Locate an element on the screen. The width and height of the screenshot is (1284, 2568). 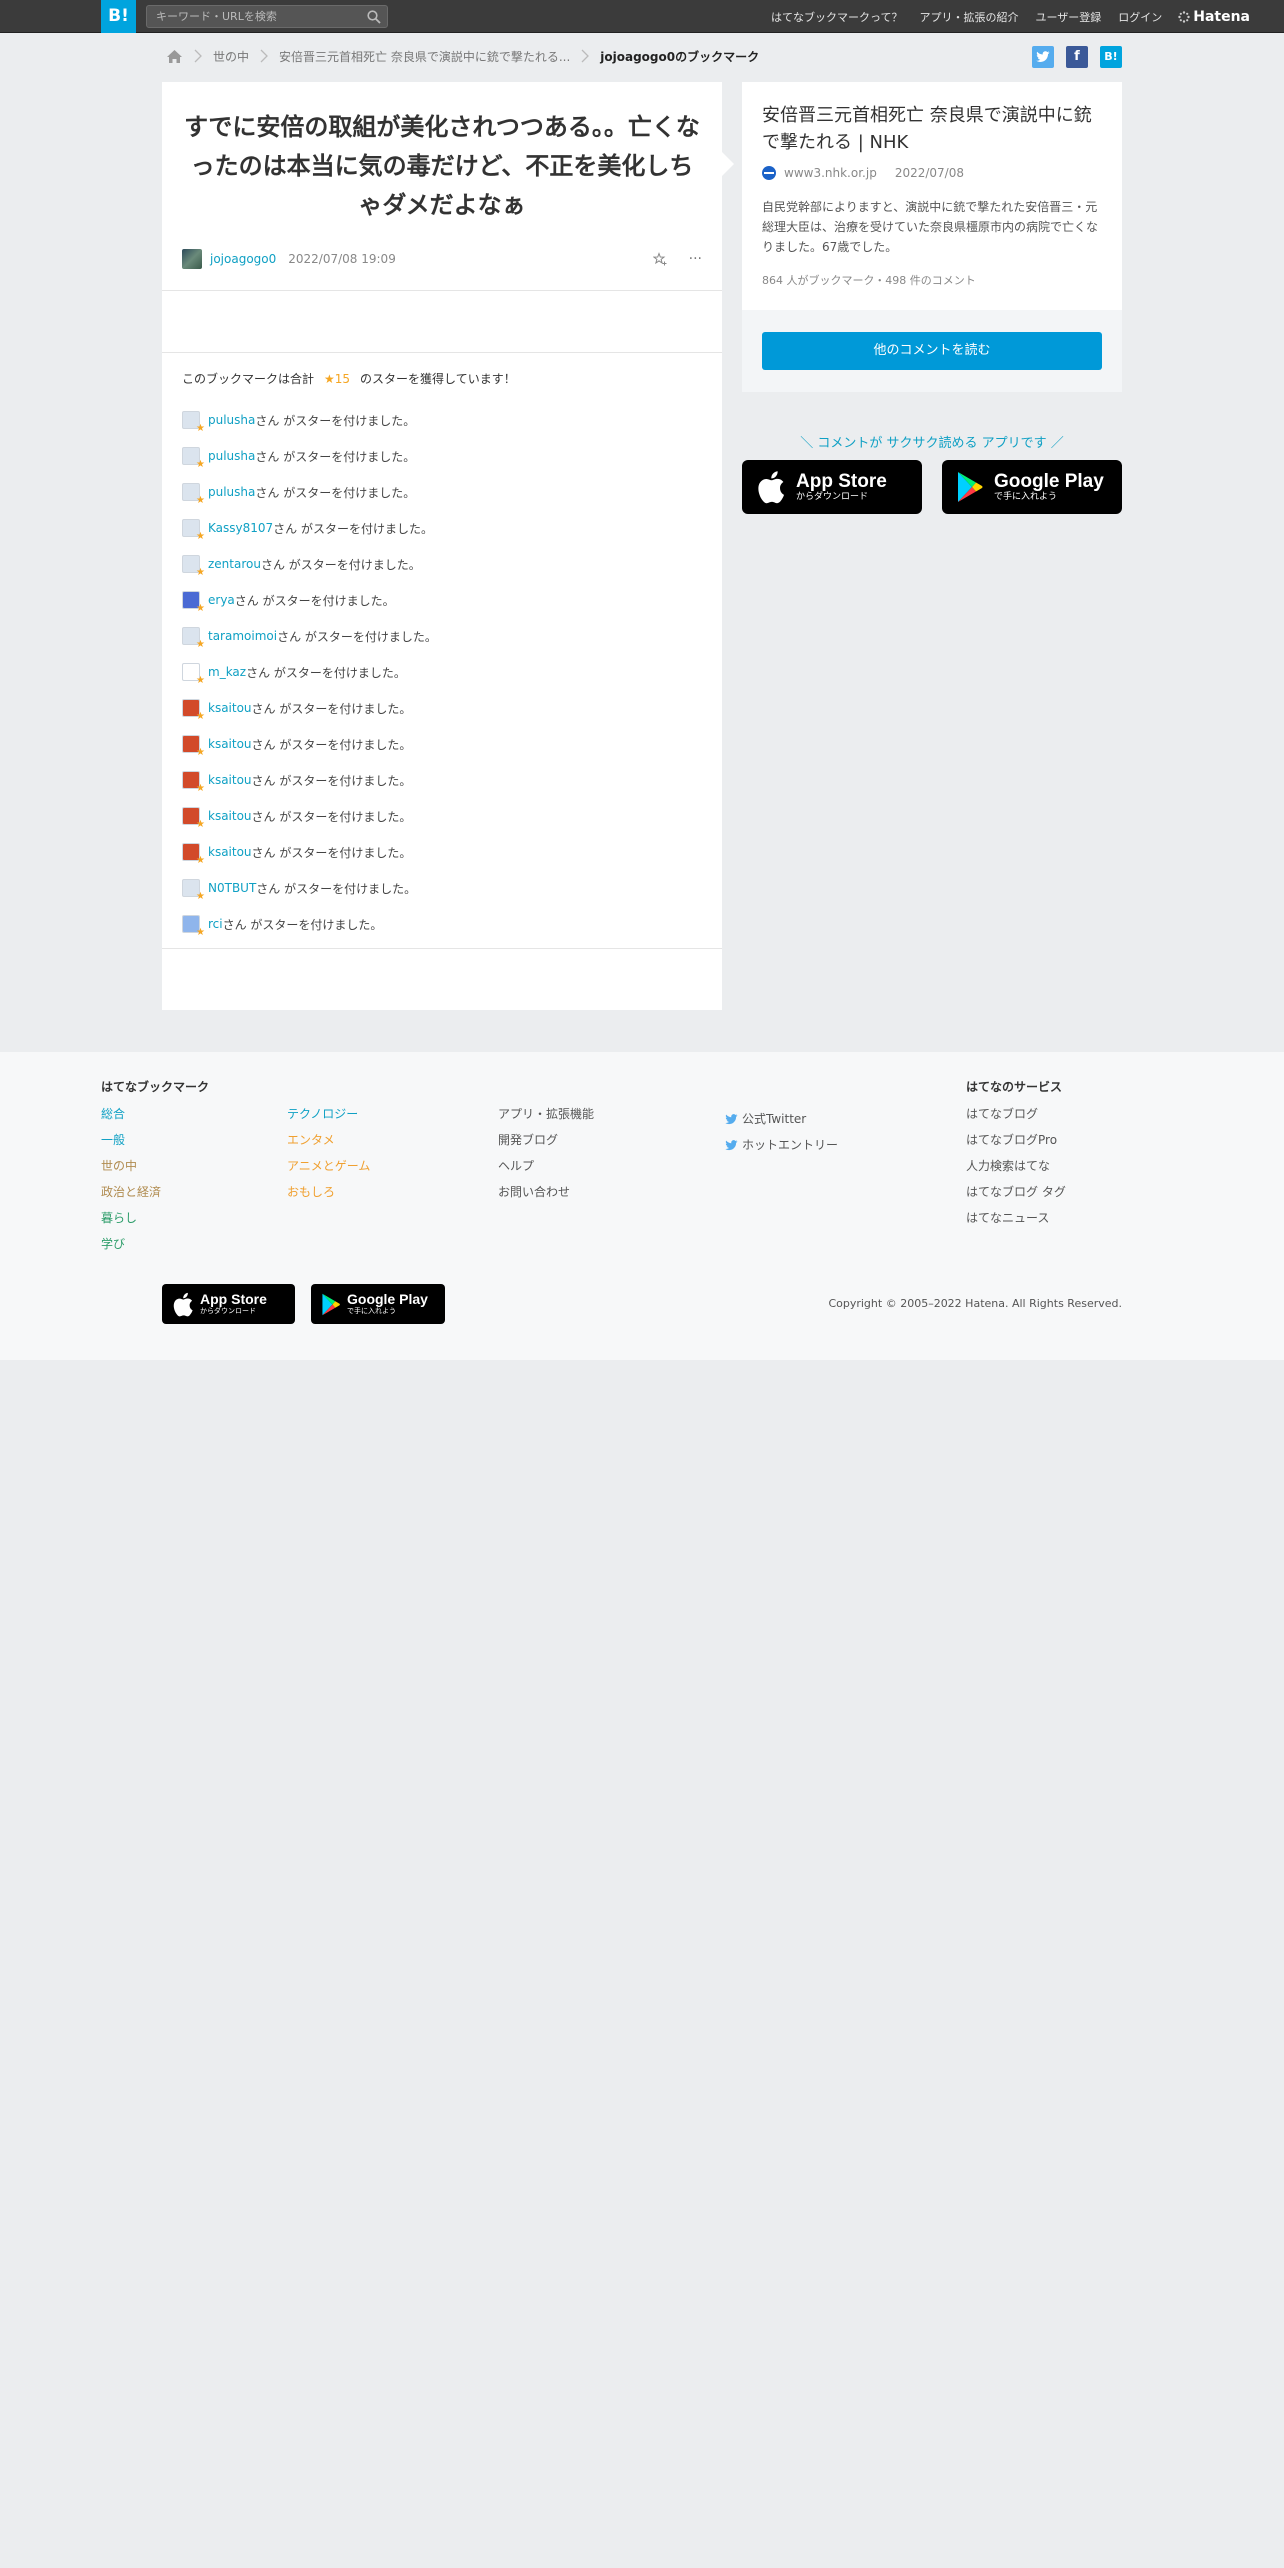
card-notch is located at coordinates (728, 164).